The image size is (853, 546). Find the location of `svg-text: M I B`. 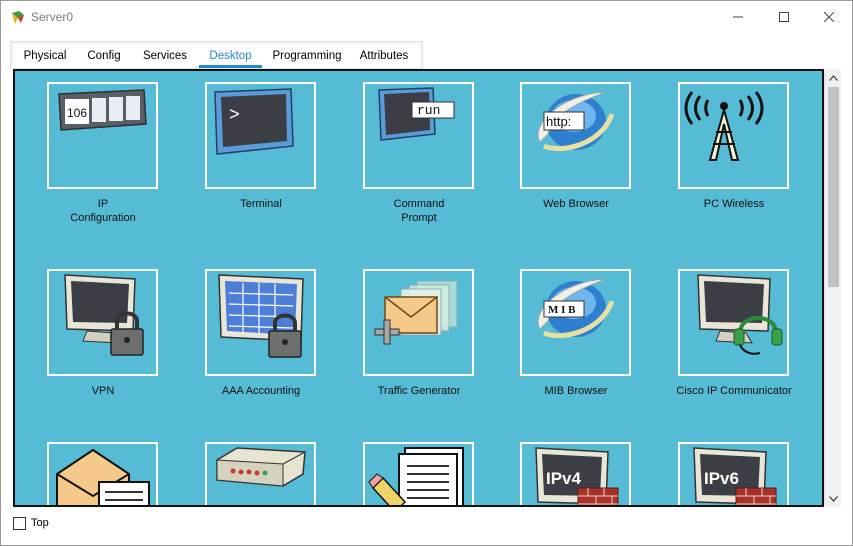

svg-text: M I B is located at coordinates (562, 310).